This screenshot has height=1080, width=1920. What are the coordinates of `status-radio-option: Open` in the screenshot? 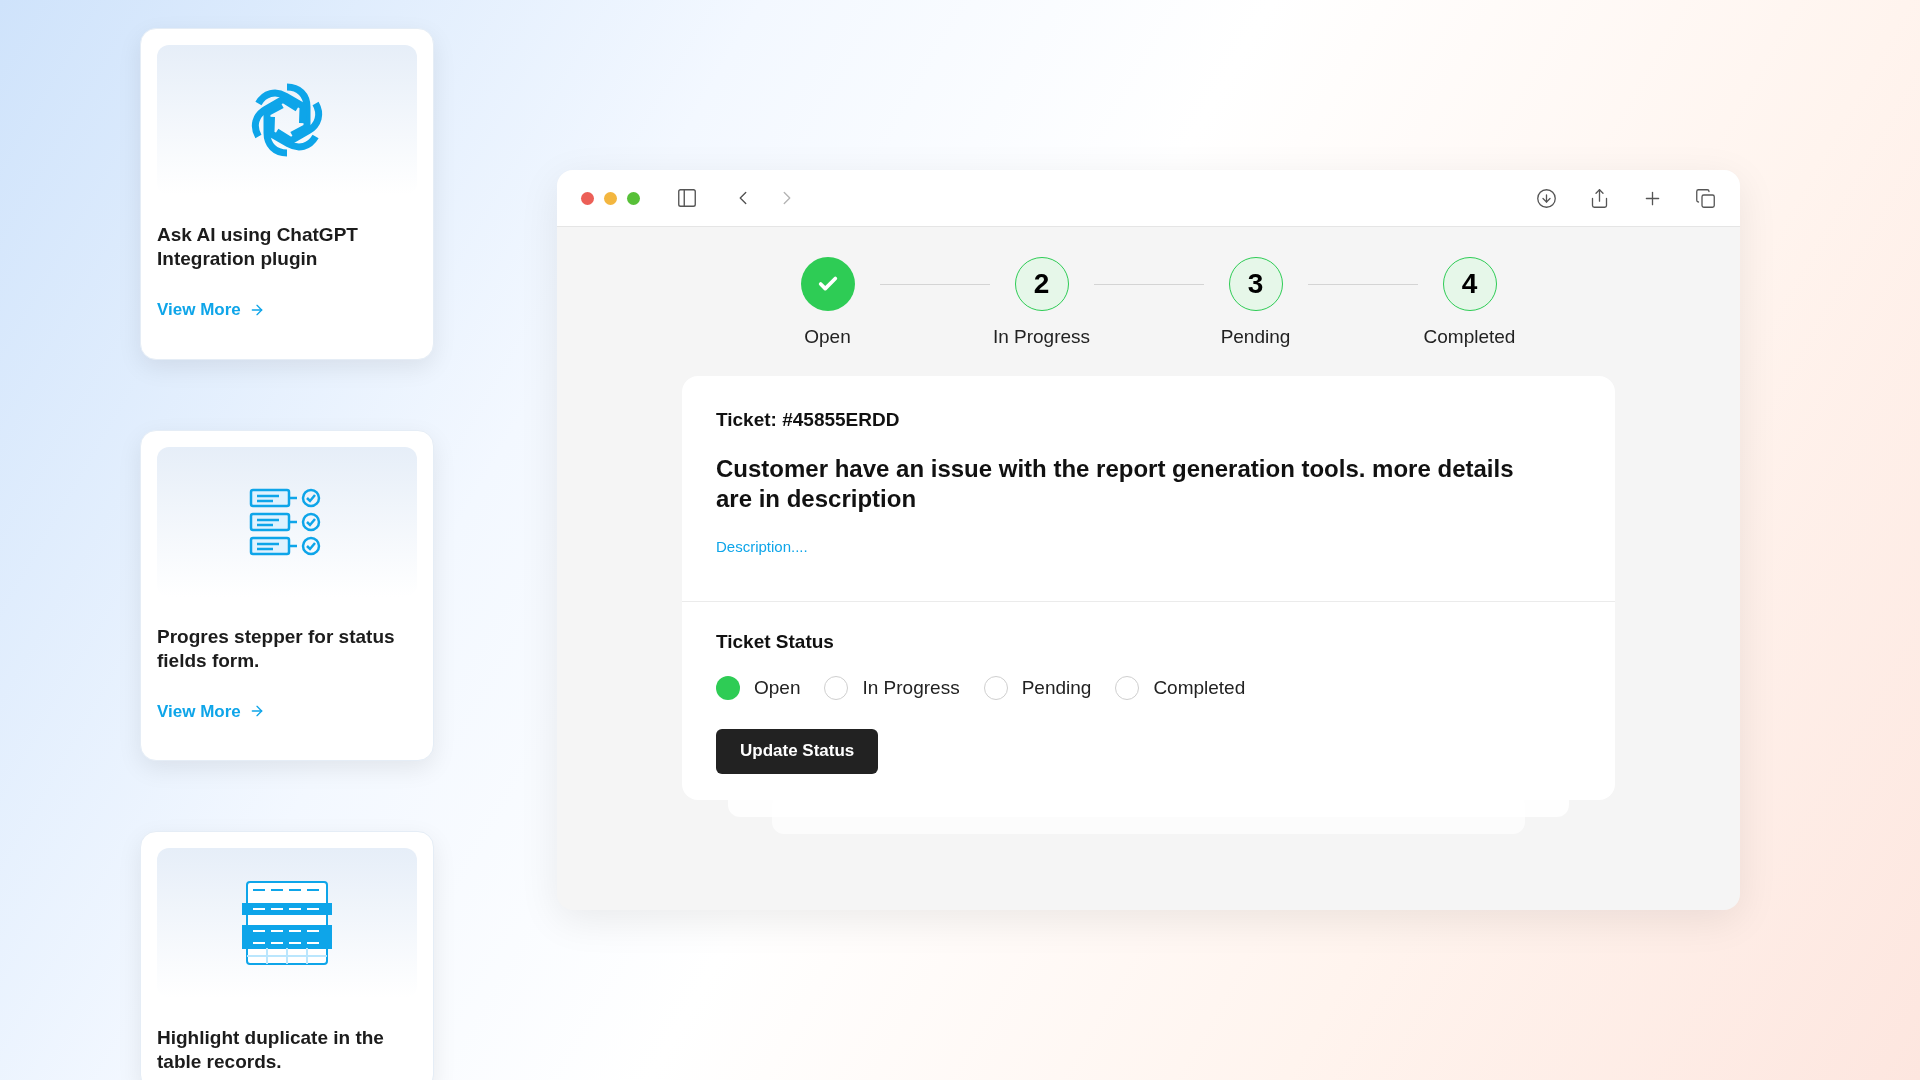 It's located at (758, 688).